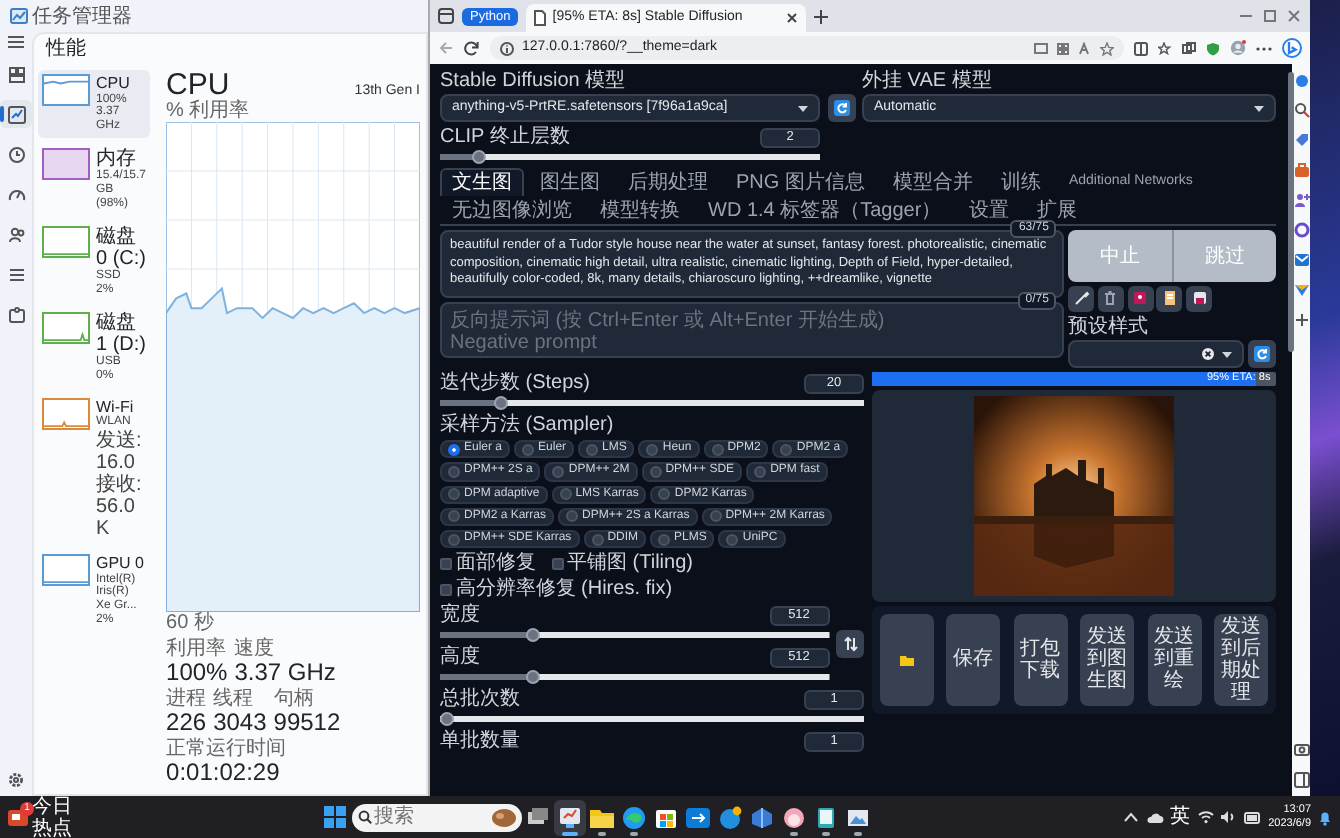 The image size is (1340, 838). I want to click on tab: 模型合并, so click(932, 182).